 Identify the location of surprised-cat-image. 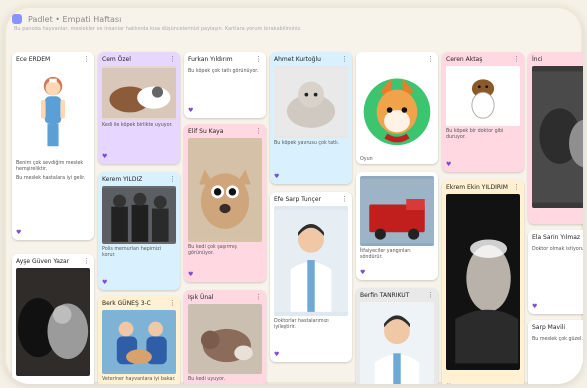
(225, 190).